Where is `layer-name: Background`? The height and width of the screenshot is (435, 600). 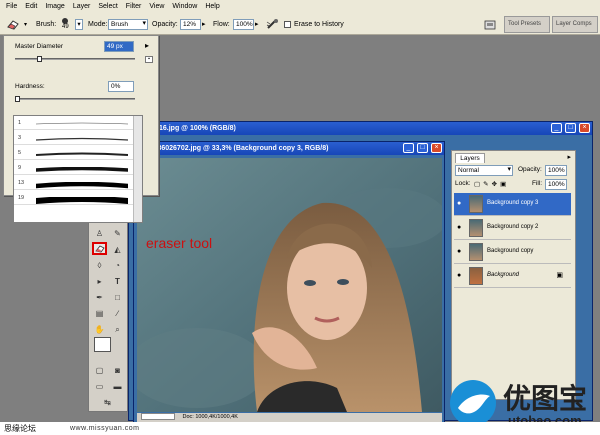
layer-name: Background is located at coordinates (503, 275).